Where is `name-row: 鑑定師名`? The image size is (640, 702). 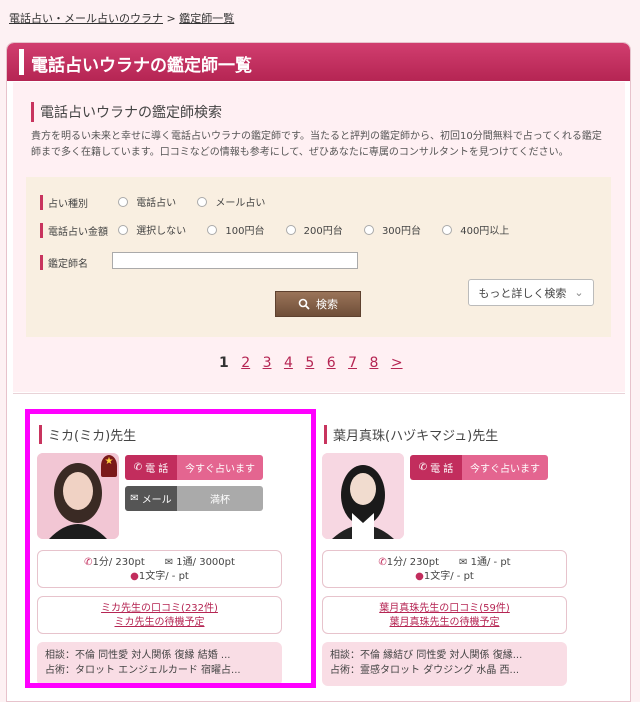
name-row: 鑑定師名 is located at coordinates (77, 262).